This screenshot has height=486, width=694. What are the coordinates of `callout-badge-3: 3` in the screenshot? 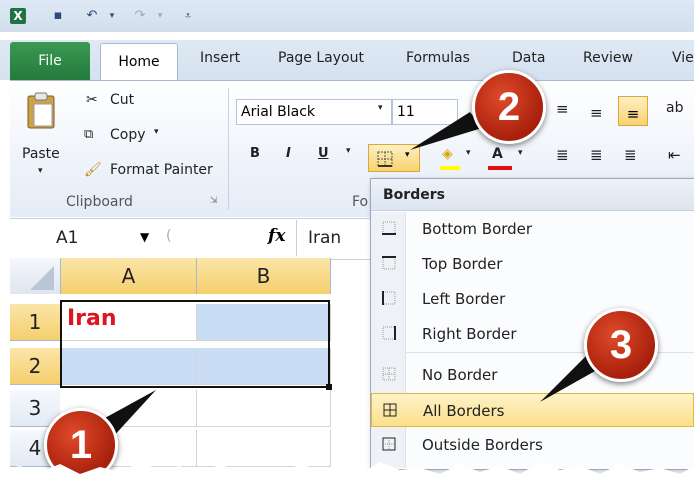 It's located at (621, 345).